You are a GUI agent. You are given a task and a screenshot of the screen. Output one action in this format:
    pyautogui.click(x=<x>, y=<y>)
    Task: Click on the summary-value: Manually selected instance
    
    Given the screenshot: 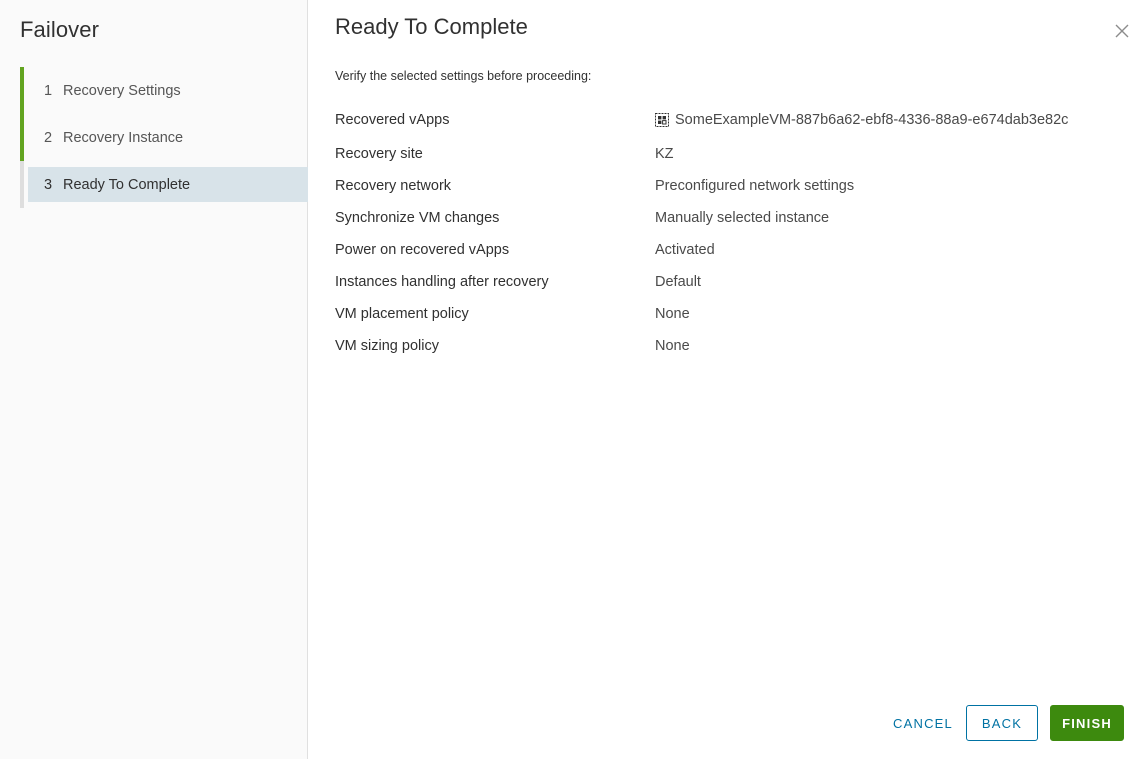 What is the action you would take?
    pyautogui.click(x=742, y=218)
    